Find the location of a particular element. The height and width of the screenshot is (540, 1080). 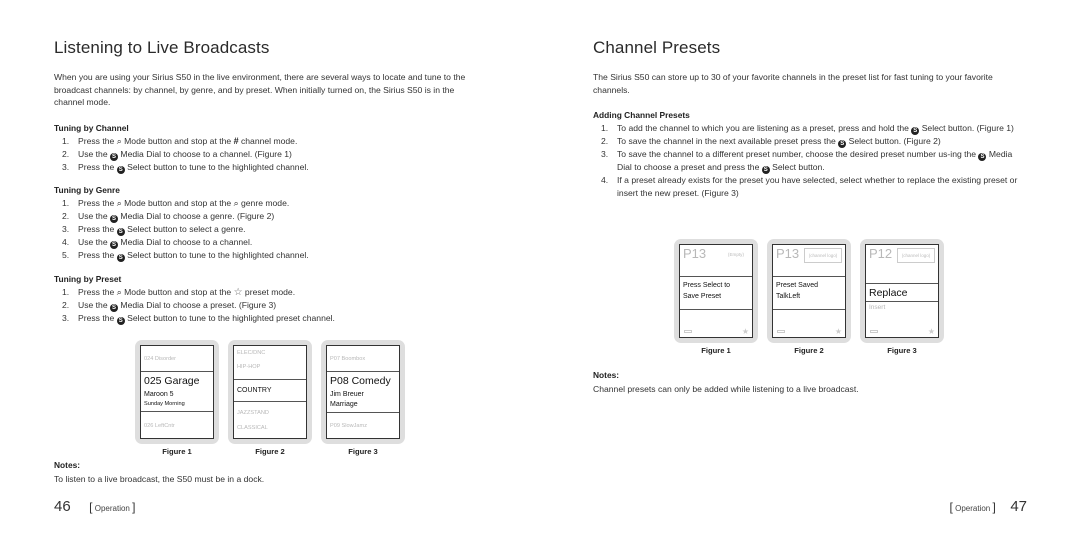

genre-item: HIP-HOP is located at coordinates (249, 367).